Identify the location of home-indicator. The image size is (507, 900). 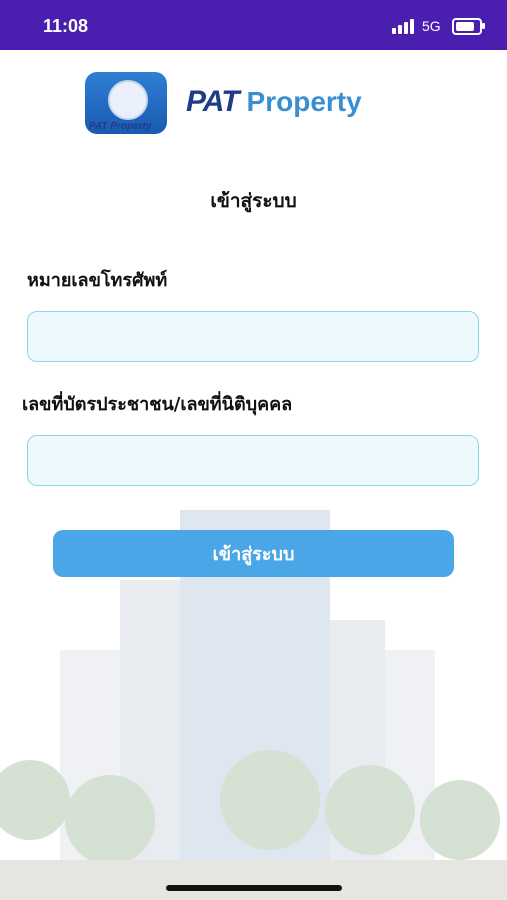
(254, 888).